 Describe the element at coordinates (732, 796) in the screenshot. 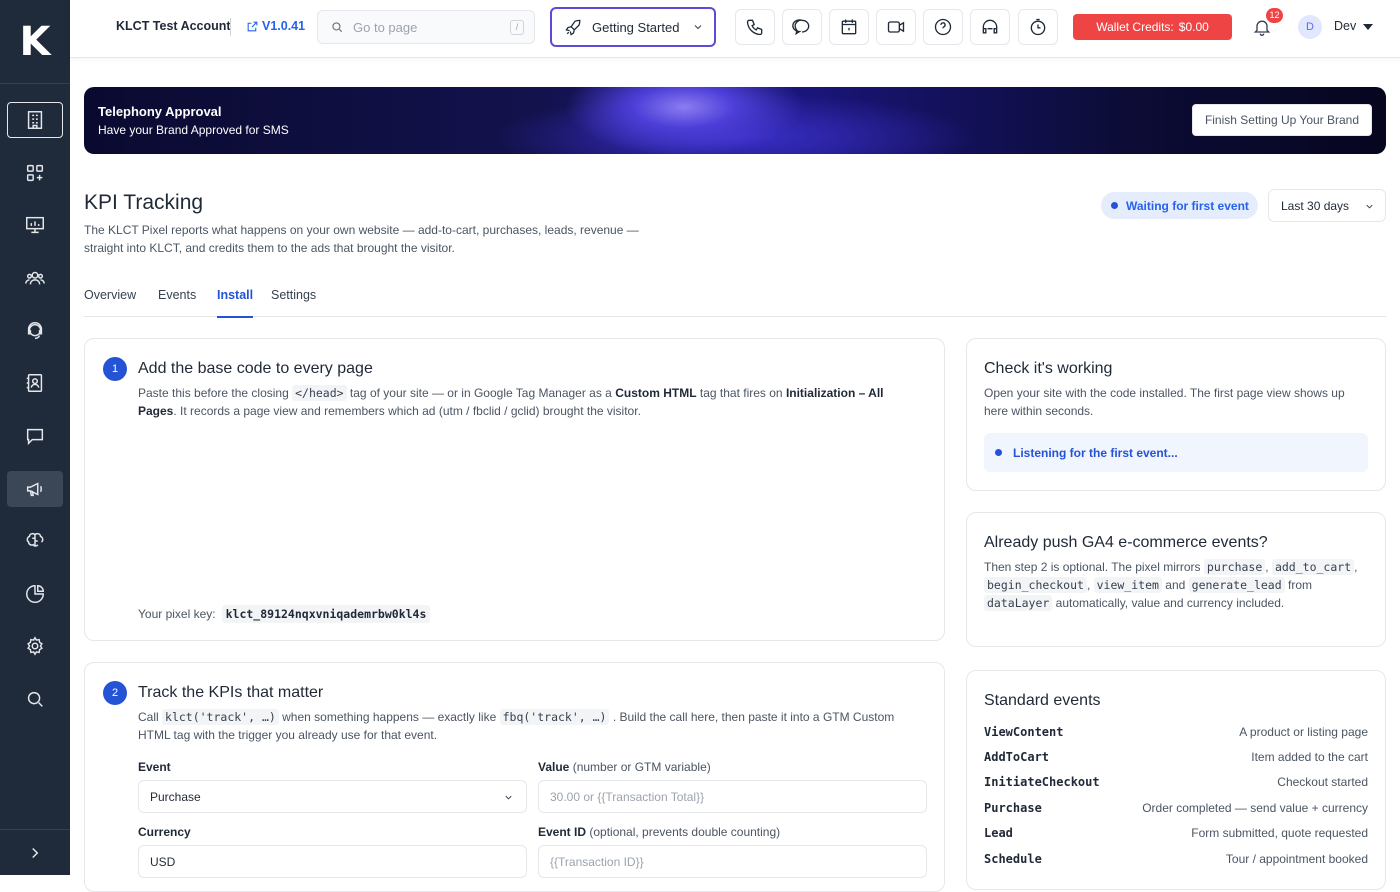

I see `value-input: 30.00 or {{Transaction Total}}` at that location.